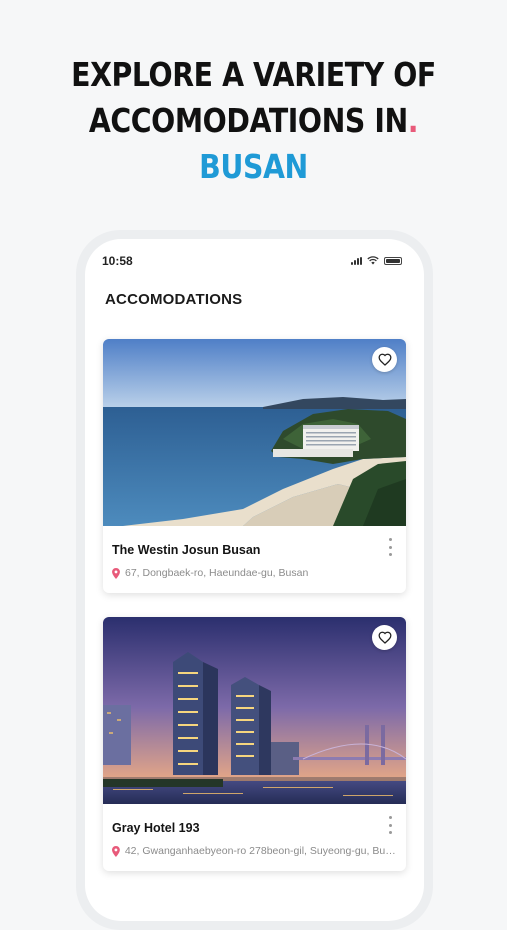 The width and height of the screenshot is (507, 930). What do you see at coordinates (356, 260) in the screenshot?
I see `signal-icon` at bounding box center [356, 260].